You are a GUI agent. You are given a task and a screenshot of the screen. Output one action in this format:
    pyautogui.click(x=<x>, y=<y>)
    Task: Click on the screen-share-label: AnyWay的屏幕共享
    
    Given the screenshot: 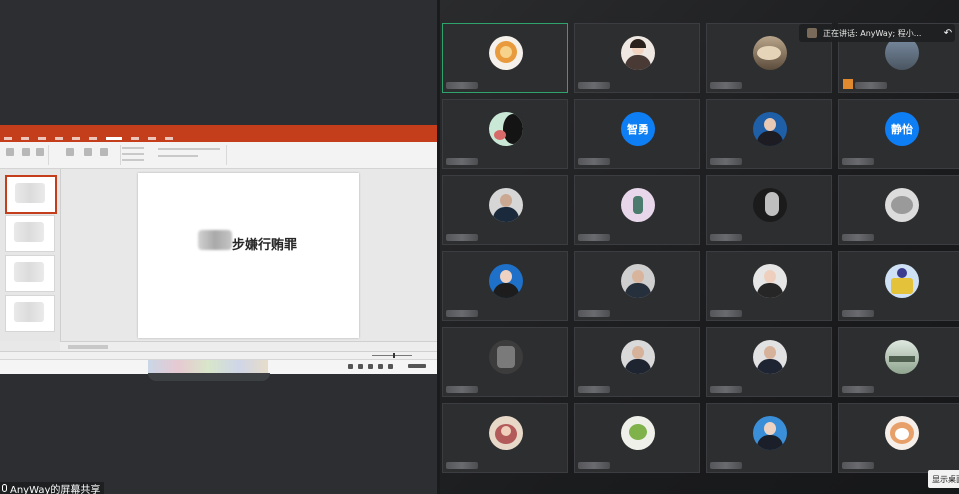 What is the action you would take?
    pyautogui.click(x=52, y=488)
    